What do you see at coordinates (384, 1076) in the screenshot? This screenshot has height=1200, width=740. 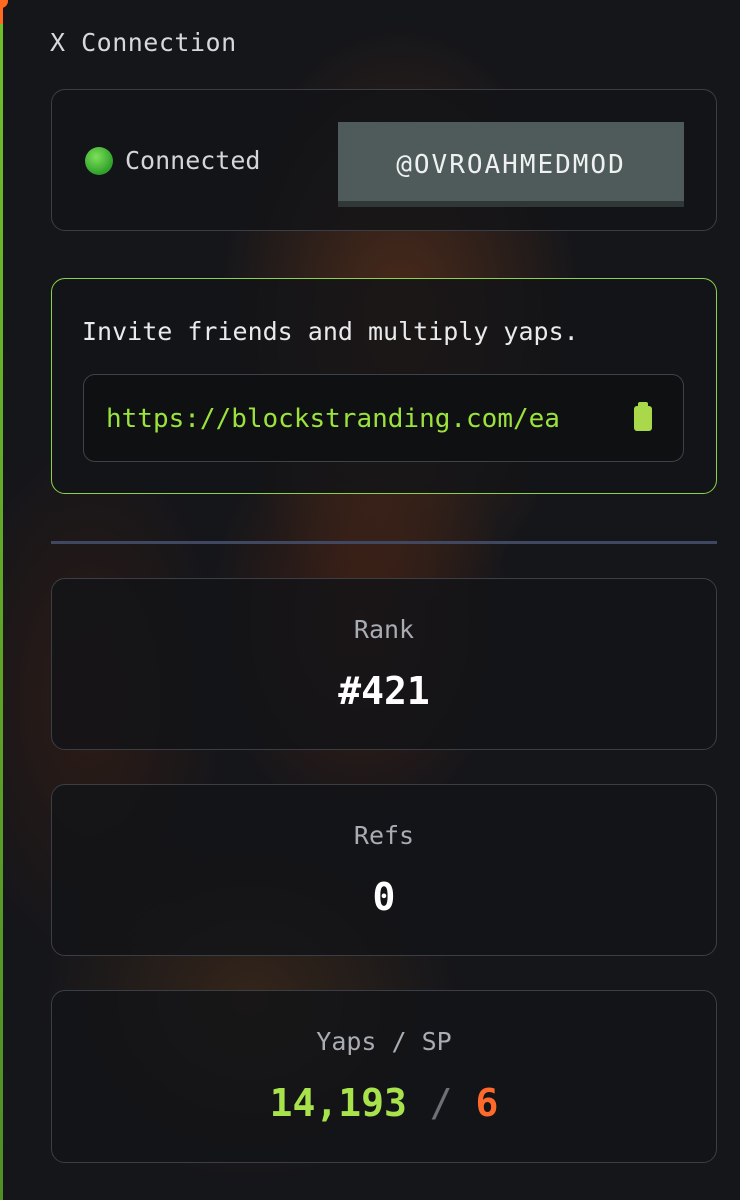 I see `yaps-sp-card: Yaps / SP 14,193 / 6` at bounding box center [384, 1076].